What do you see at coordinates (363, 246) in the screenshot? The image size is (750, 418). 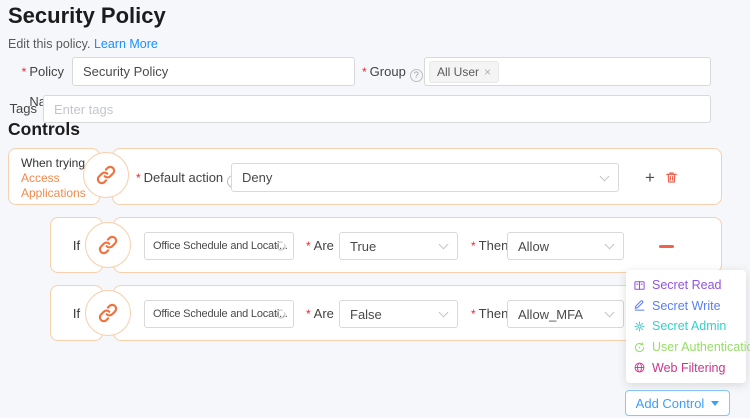 I see `are-value: True` at bounding box center [363, 246].